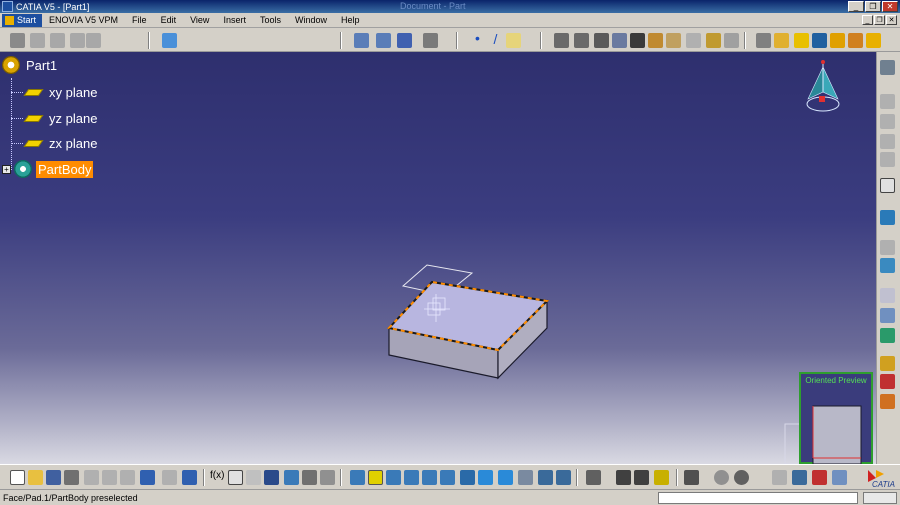 The image size is (900, 505). What do you see at coordinates (57, 40) in the screenshot?
I see `pad-icon` at bounding box center [57, 40].